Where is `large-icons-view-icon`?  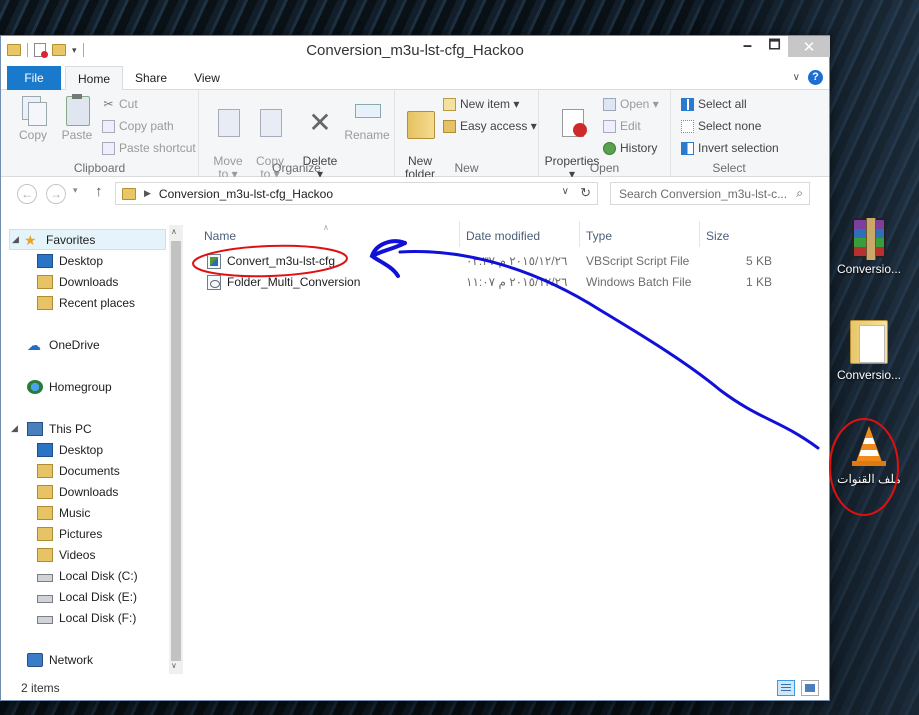
large-icons-view-icon is located at coordinates (810, 688).